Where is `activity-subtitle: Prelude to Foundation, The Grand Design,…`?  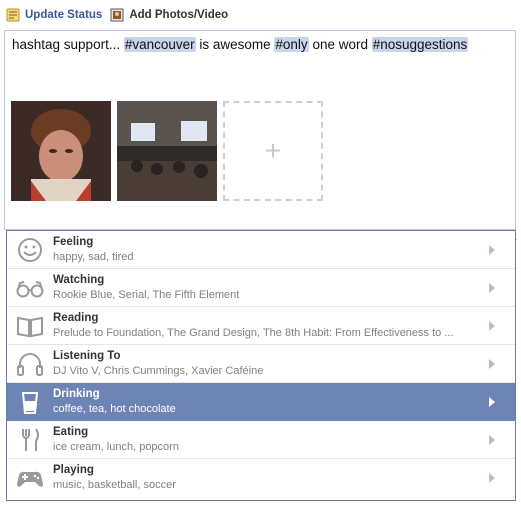 activity-subtitle: Prelude to Foundation, The Grand Design,… is located at coordinates (253, 333).